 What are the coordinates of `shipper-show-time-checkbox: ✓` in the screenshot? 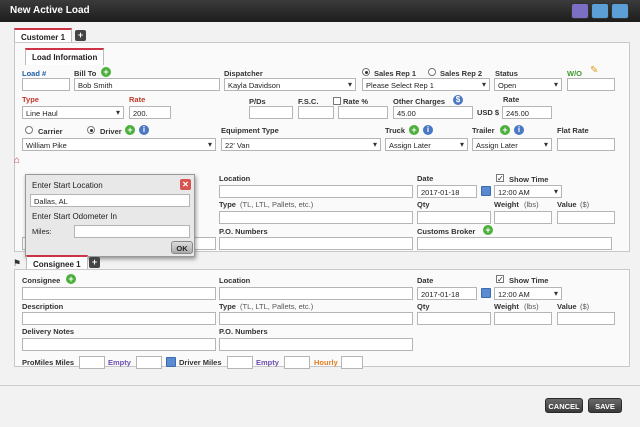 It's located at (500, 178).